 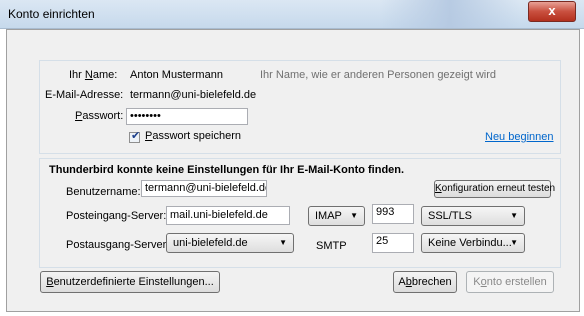 What do you see at coordinates (84, 95) in the screenshot?
I see `email-label: E-Mail-Adresse:` at bounding box center [84, 95].